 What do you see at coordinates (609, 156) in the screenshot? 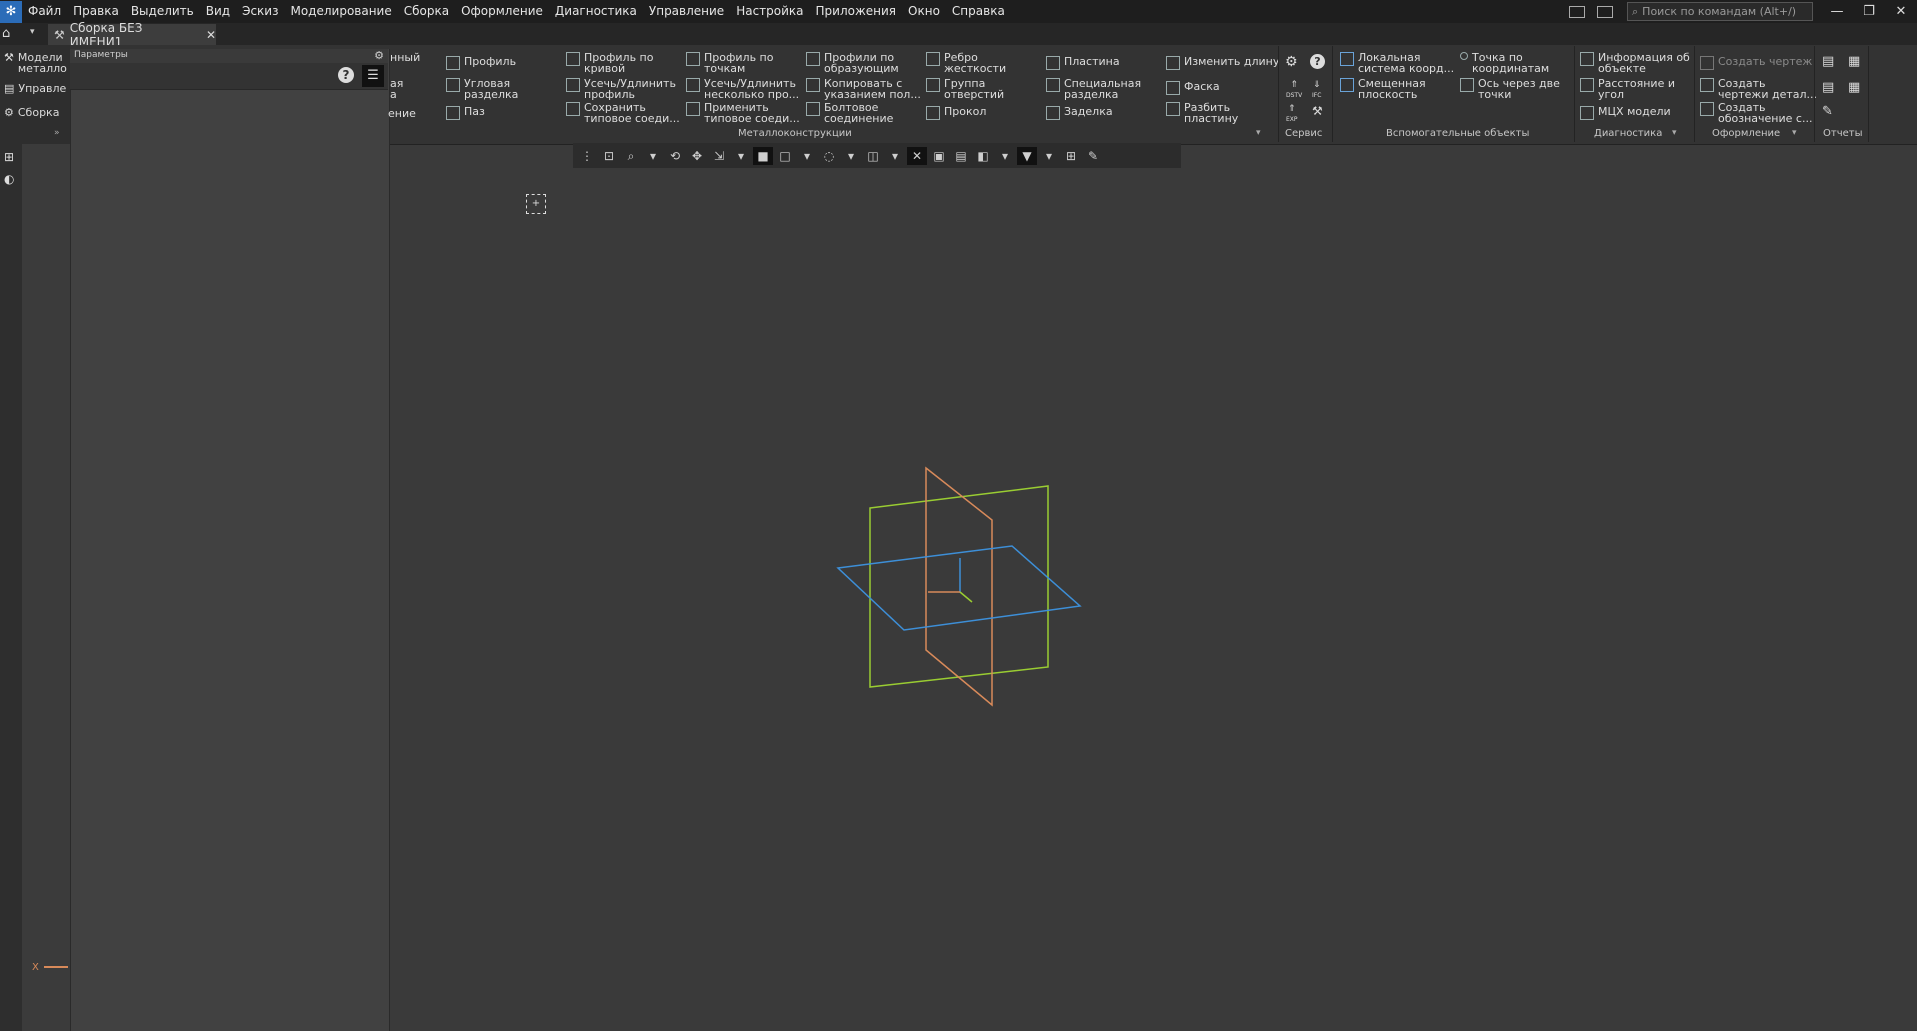
I see `zoom-frame-icon: ⊡` at bounding box center [609, 156].